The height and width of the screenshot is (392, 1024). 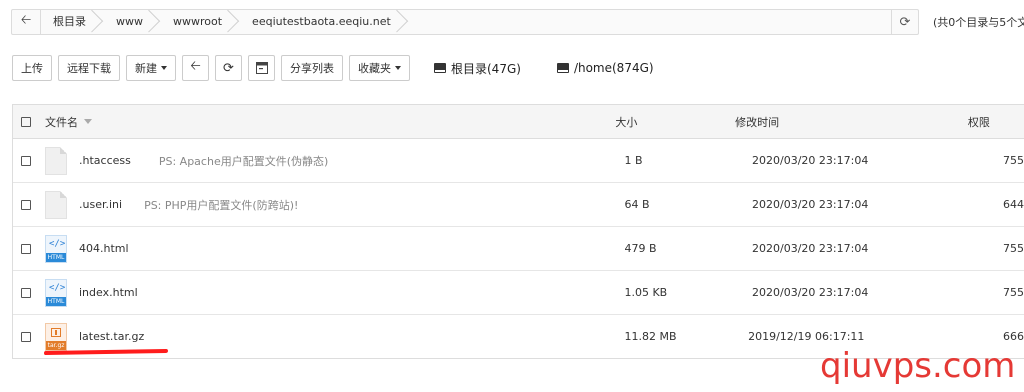 What do you see at coordinates (105, 160) in the screenshot?
I see `file-name: .htaccess` at bounding box center [105, 160].